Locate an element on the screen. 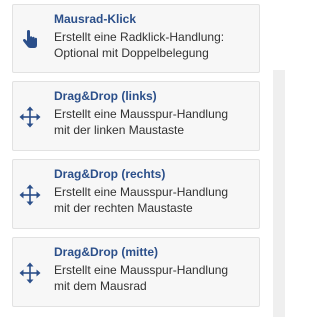  action-title: Drag&Drop (mitte) is located at coordinates (106, 252).